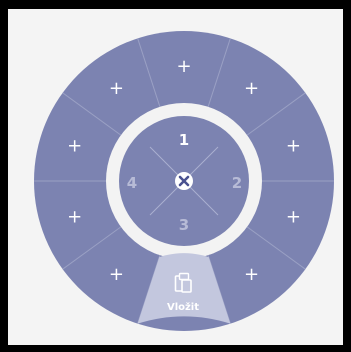  I want to click on quadrant-4: 4, so click(132, 183).